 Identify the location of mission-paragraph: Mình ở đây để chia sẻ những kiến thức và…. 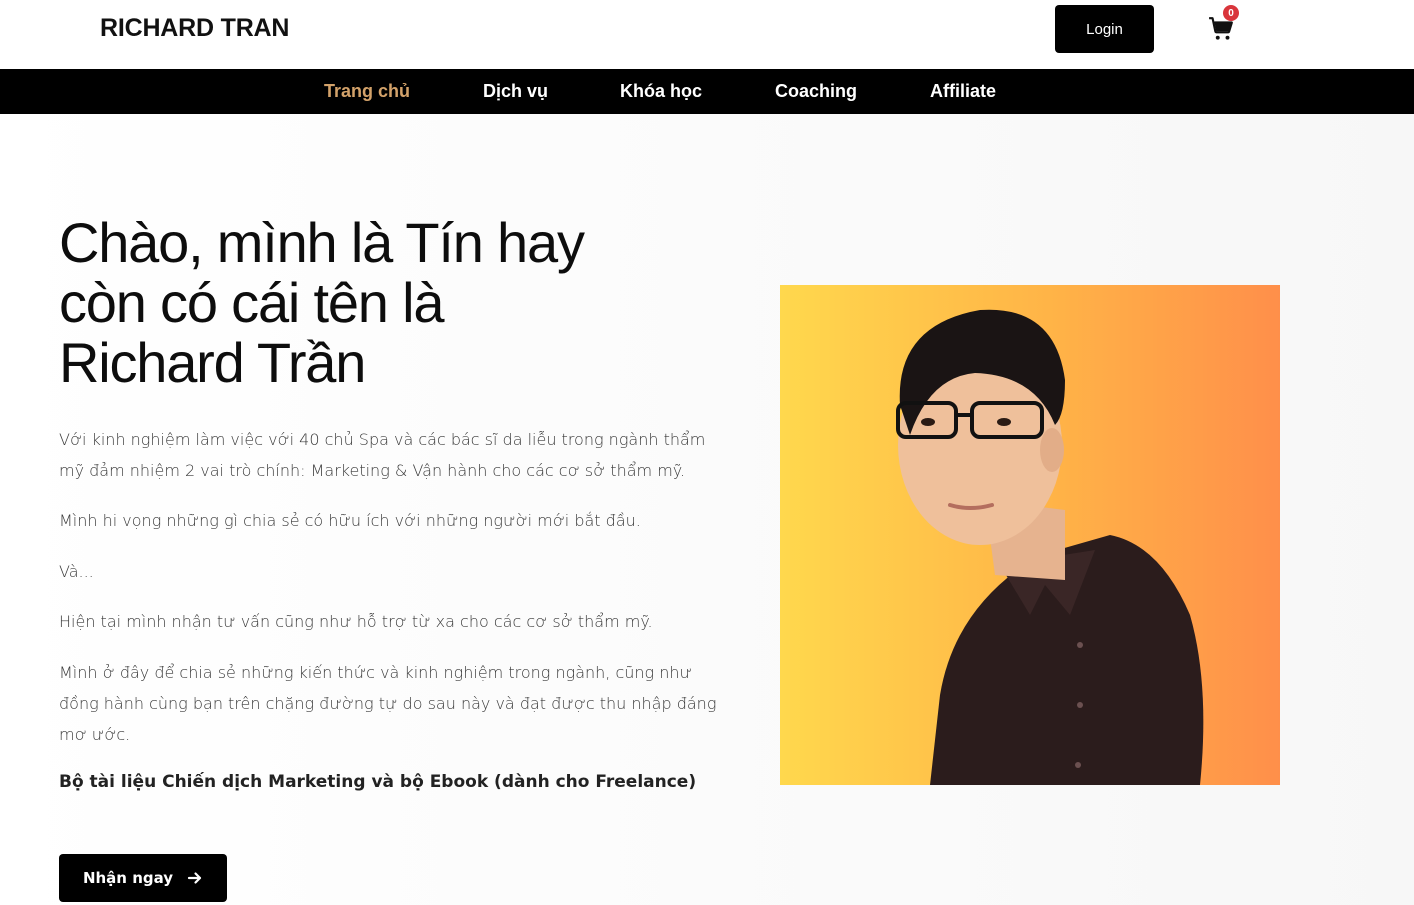
(388, 703).